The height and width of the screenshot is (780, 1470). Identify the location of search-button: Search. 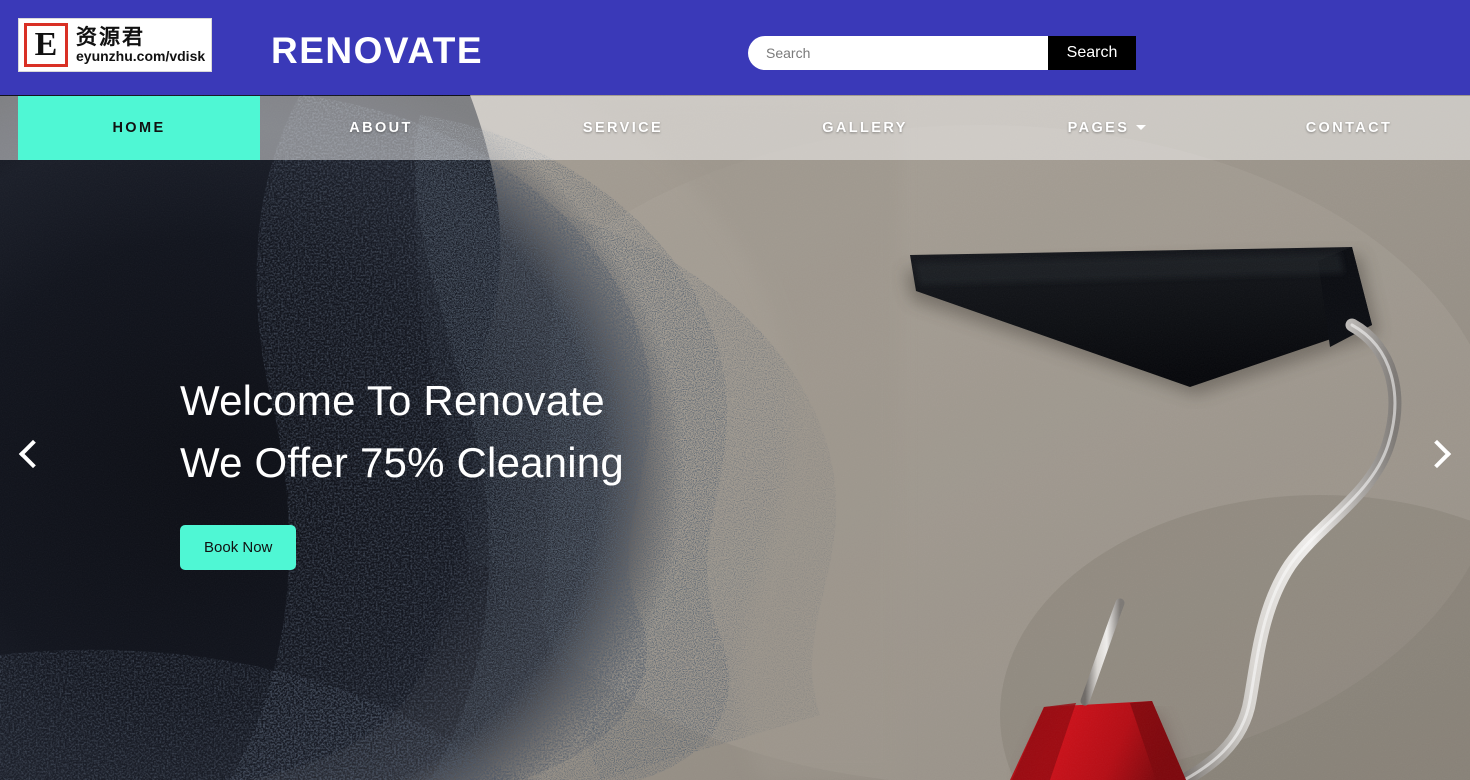
(1092, 53).